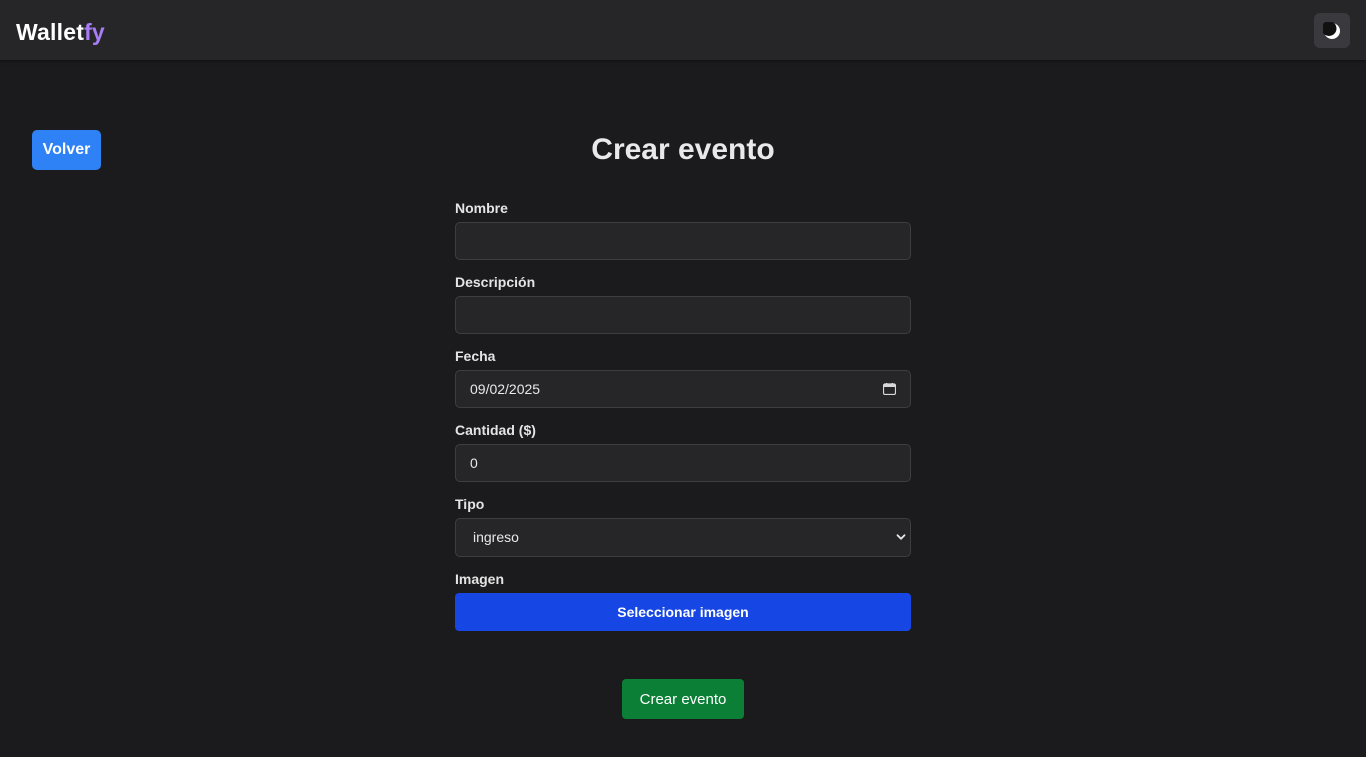 This screenshot has width=1366, height=757. I want to click on calendar-icon, so click(889, 389).